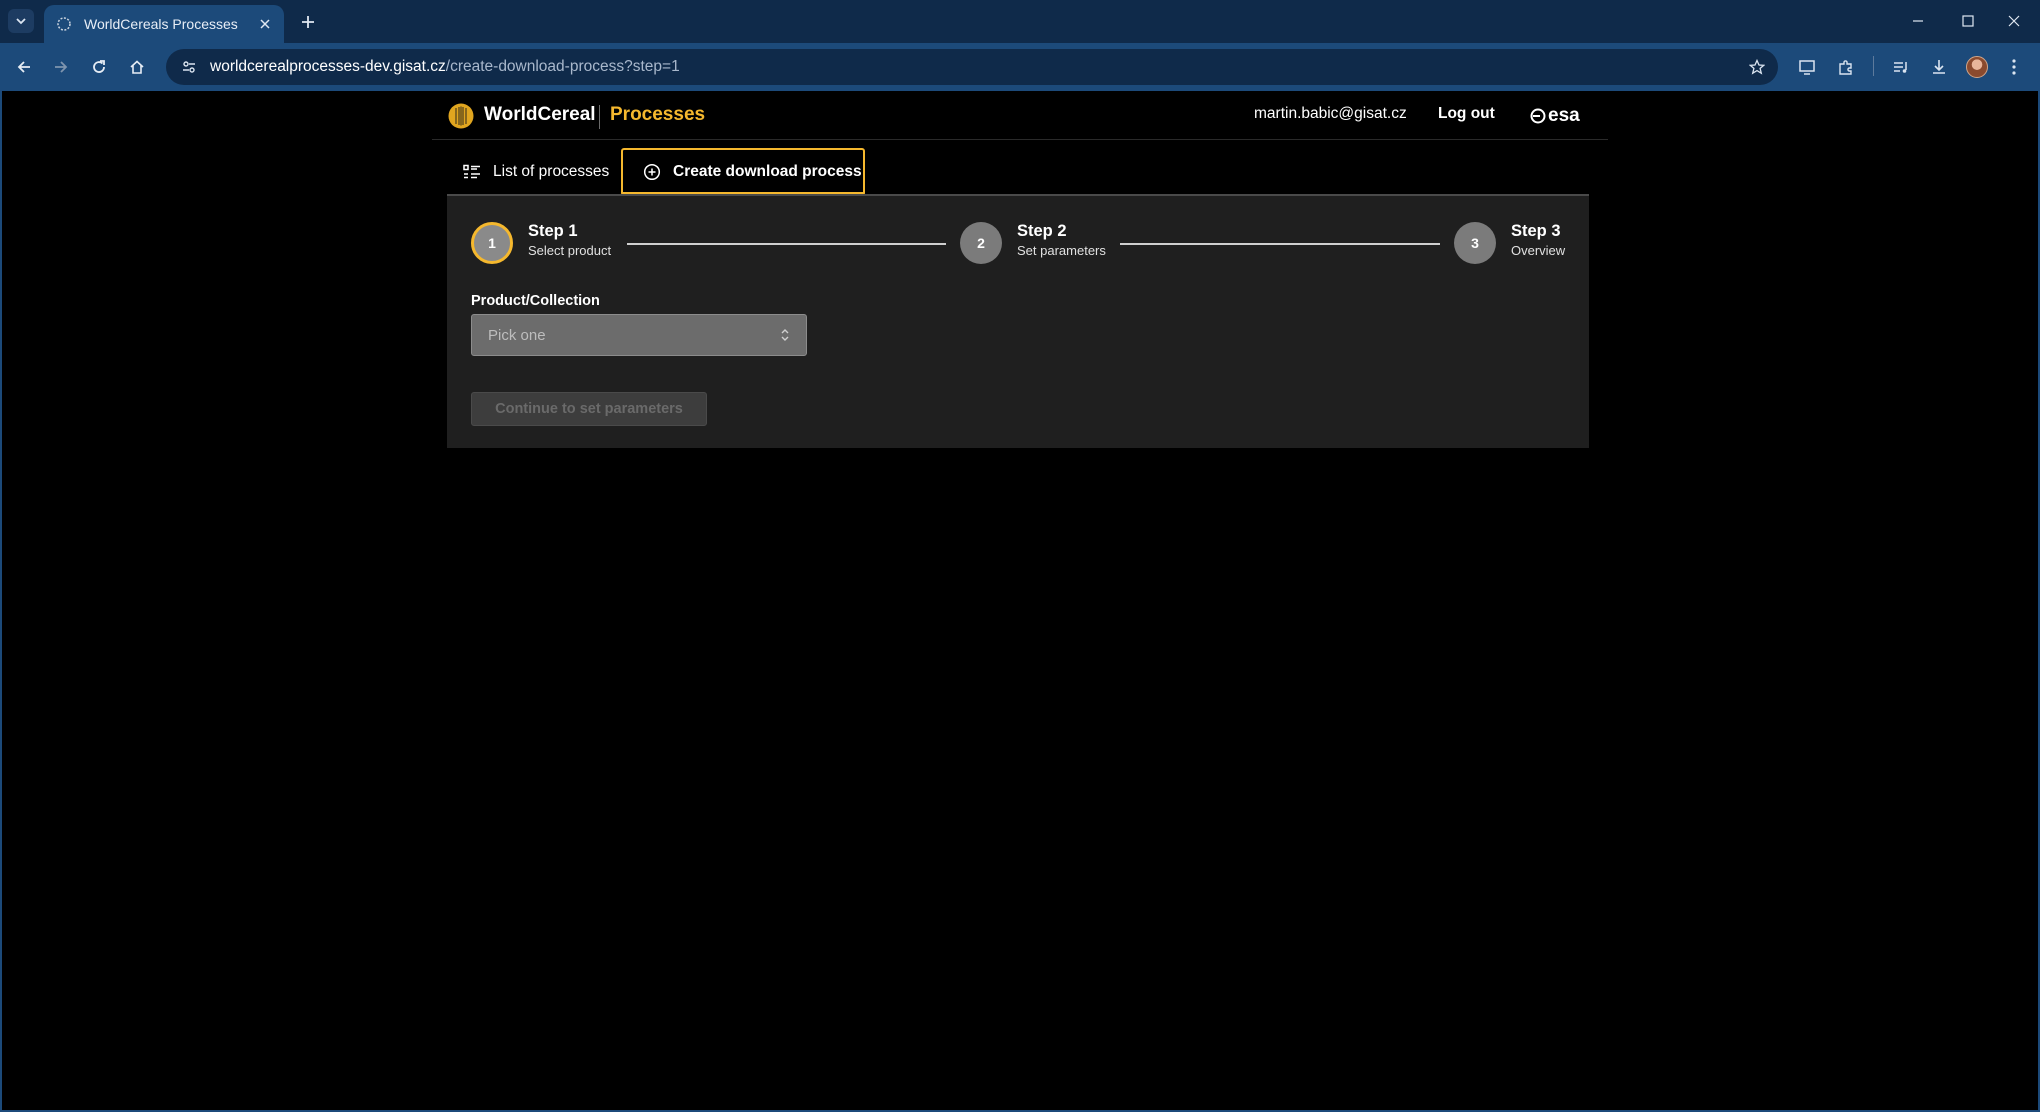  I want to click on tab-search-button, so click(21, 21).